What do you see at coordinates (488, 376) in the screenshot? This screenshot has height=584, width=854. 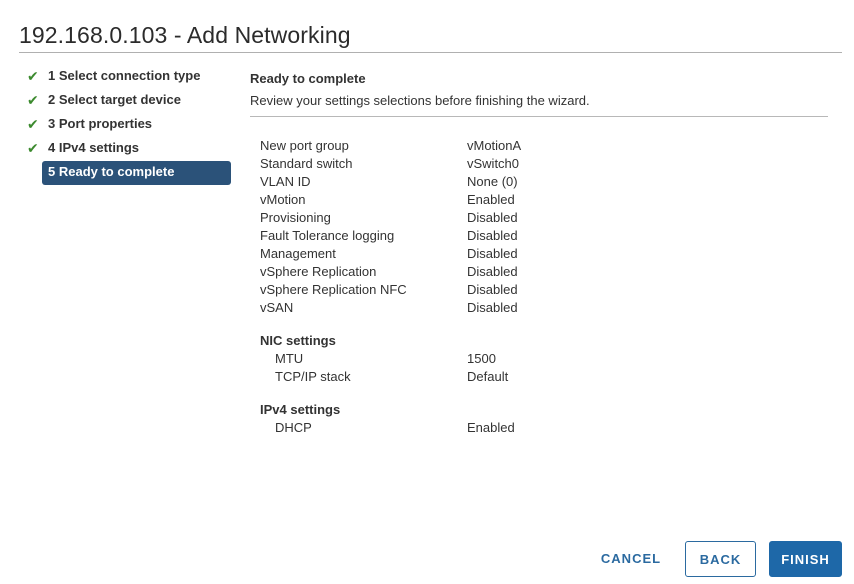 I see `summary-value: Default` at bounding box center [488, 376].